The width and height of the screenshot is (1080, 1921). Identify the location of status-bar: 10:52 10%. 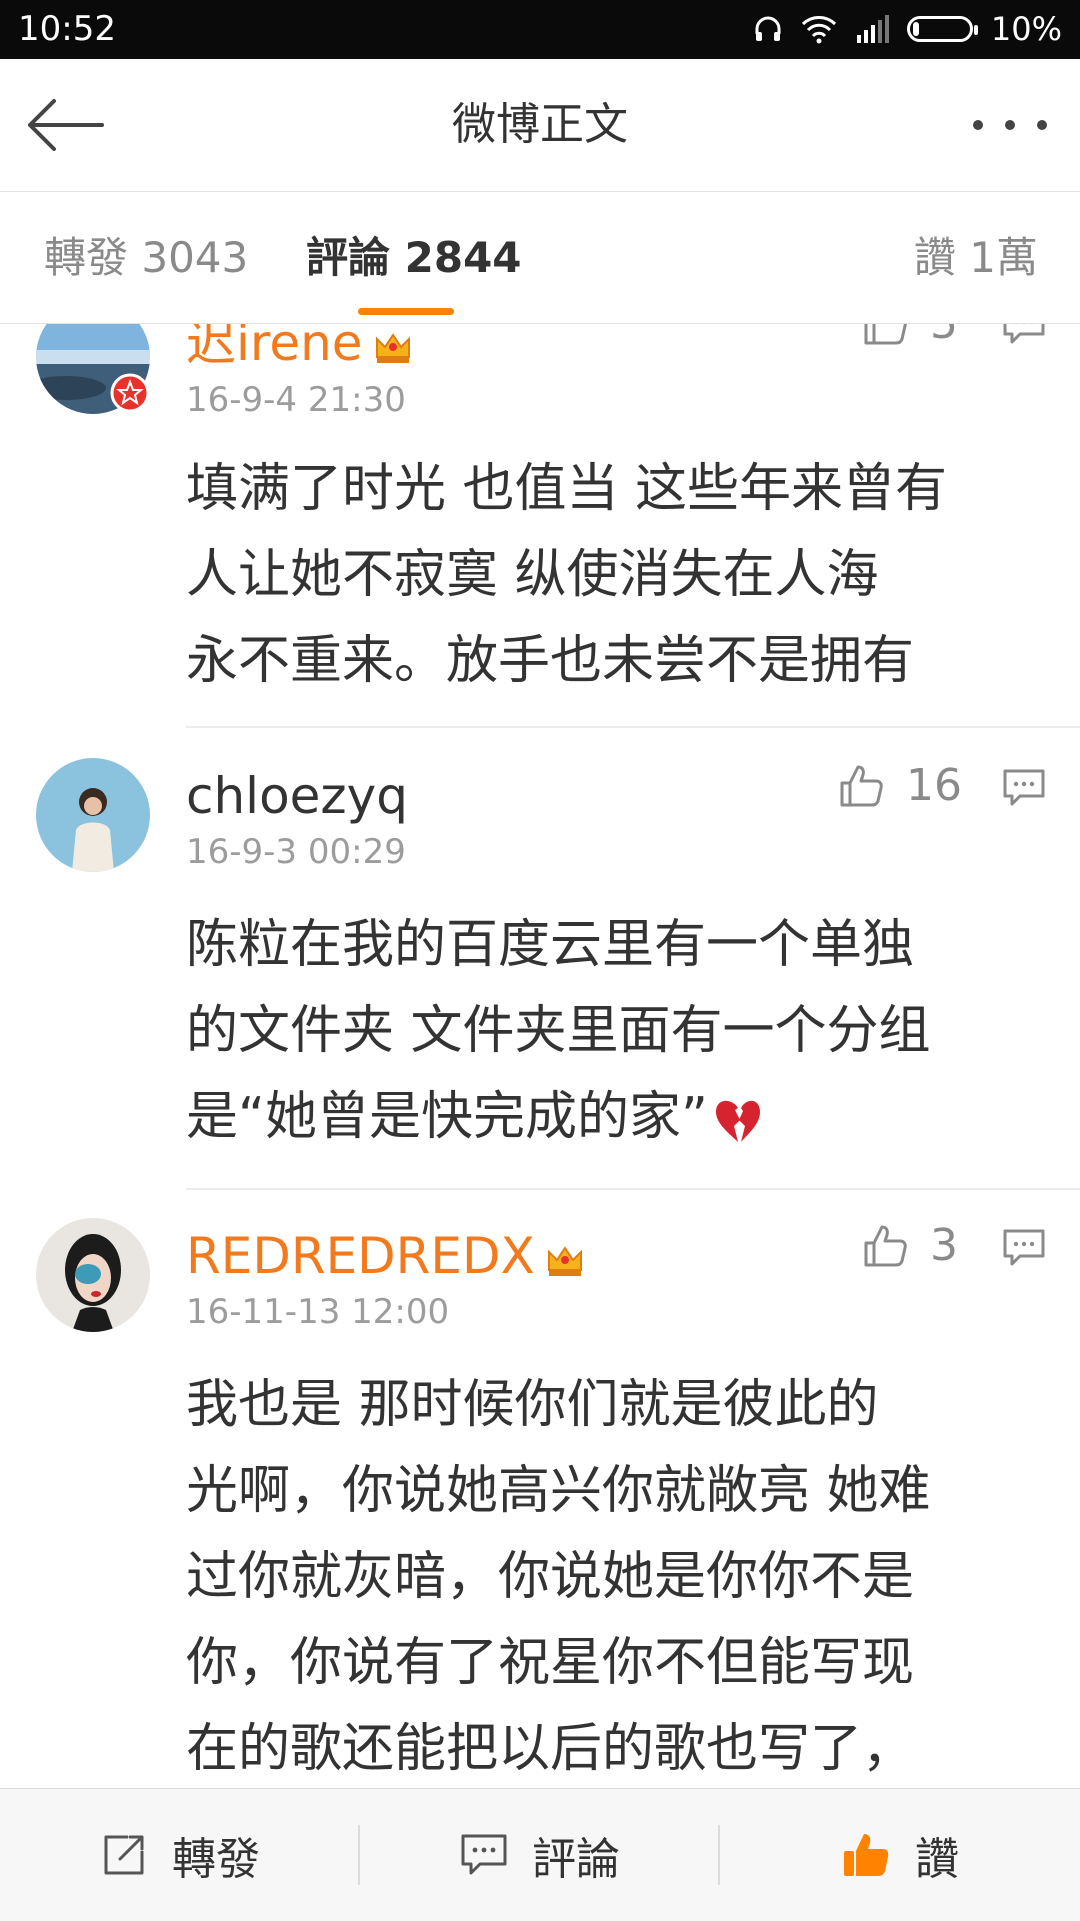
(540, 29).